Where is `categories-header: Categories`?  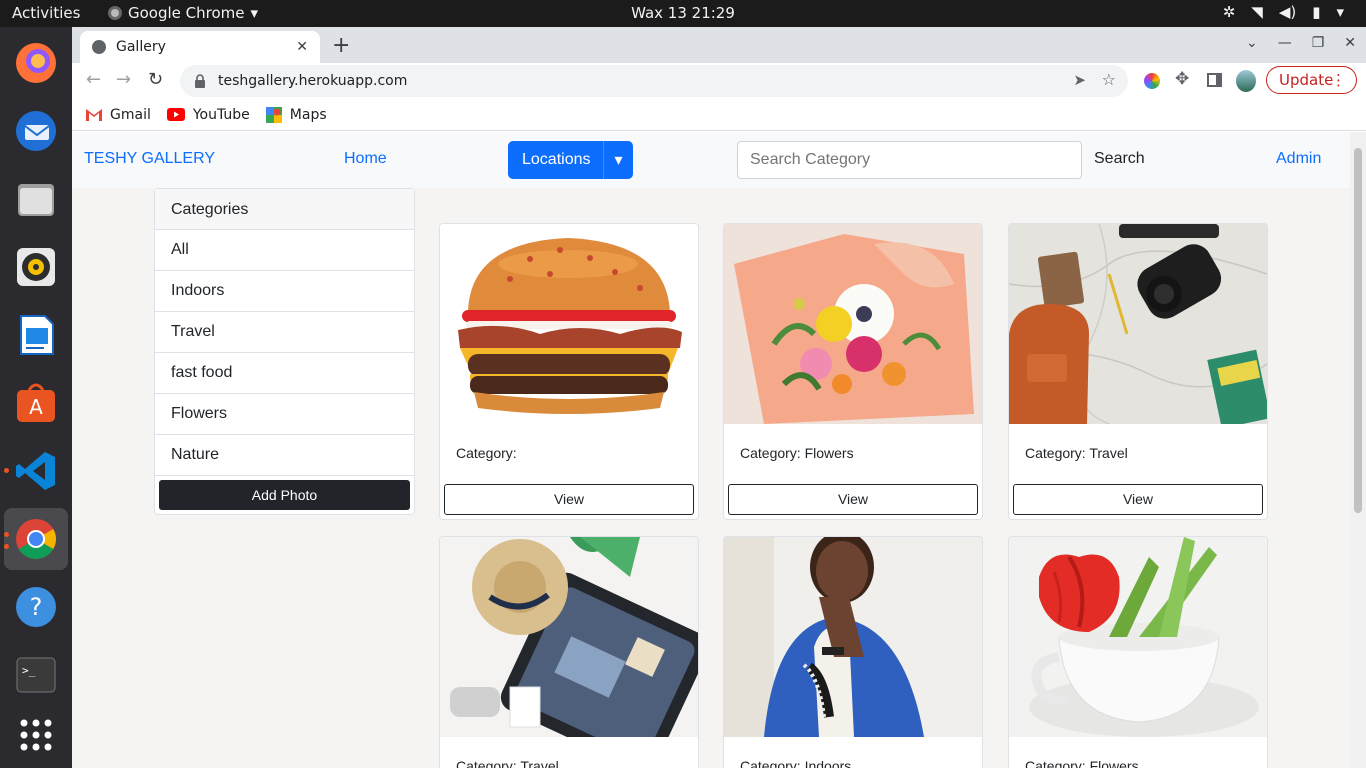 categories-header: Categories is located at coordinates (284, 209).